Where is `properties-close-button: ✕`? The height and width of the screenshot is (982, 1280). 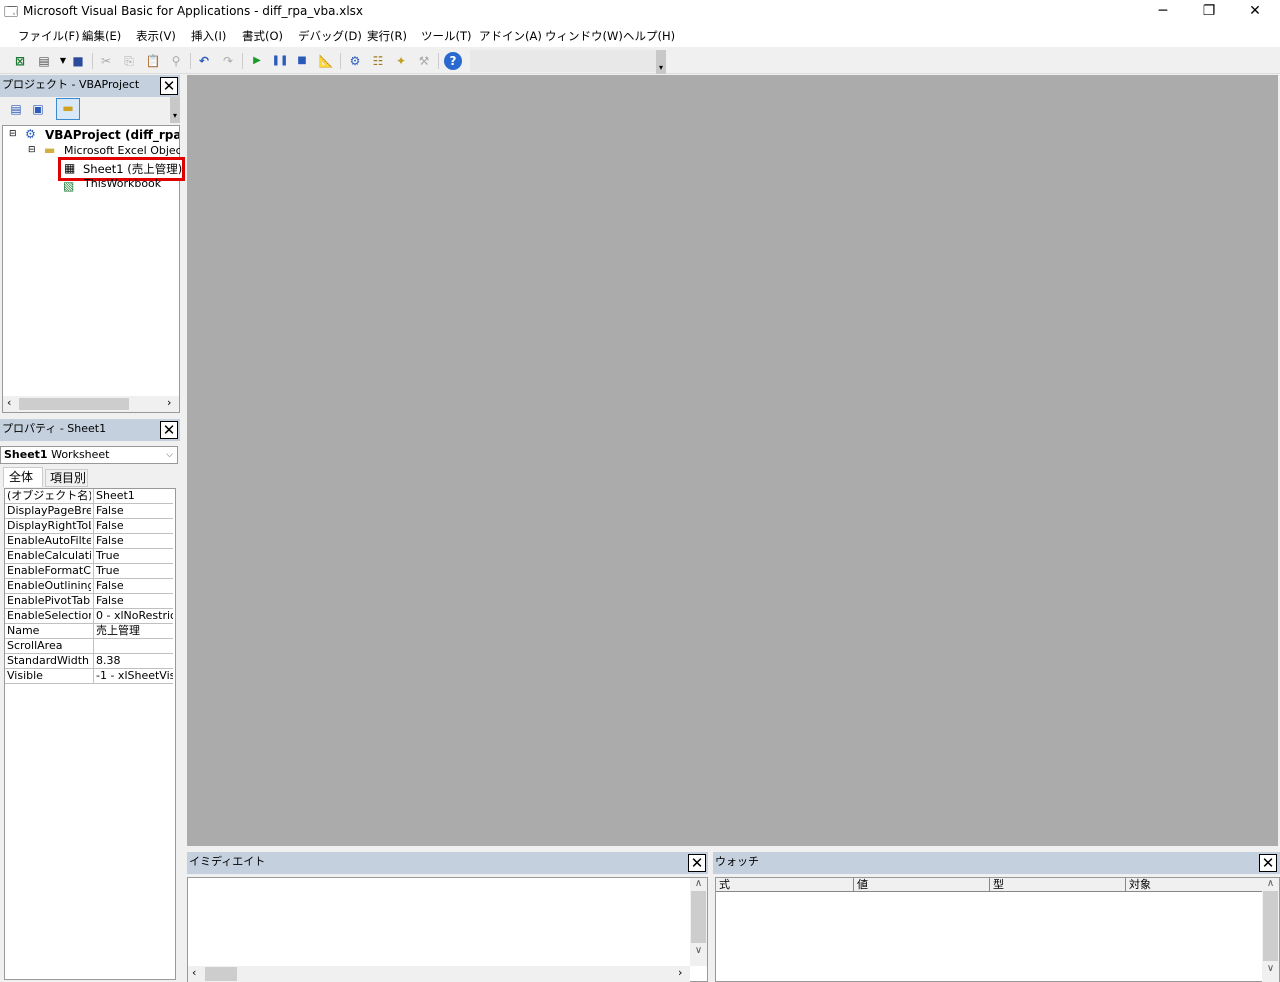
properties-close-button: ✕ is located at coordinates (169, 430).